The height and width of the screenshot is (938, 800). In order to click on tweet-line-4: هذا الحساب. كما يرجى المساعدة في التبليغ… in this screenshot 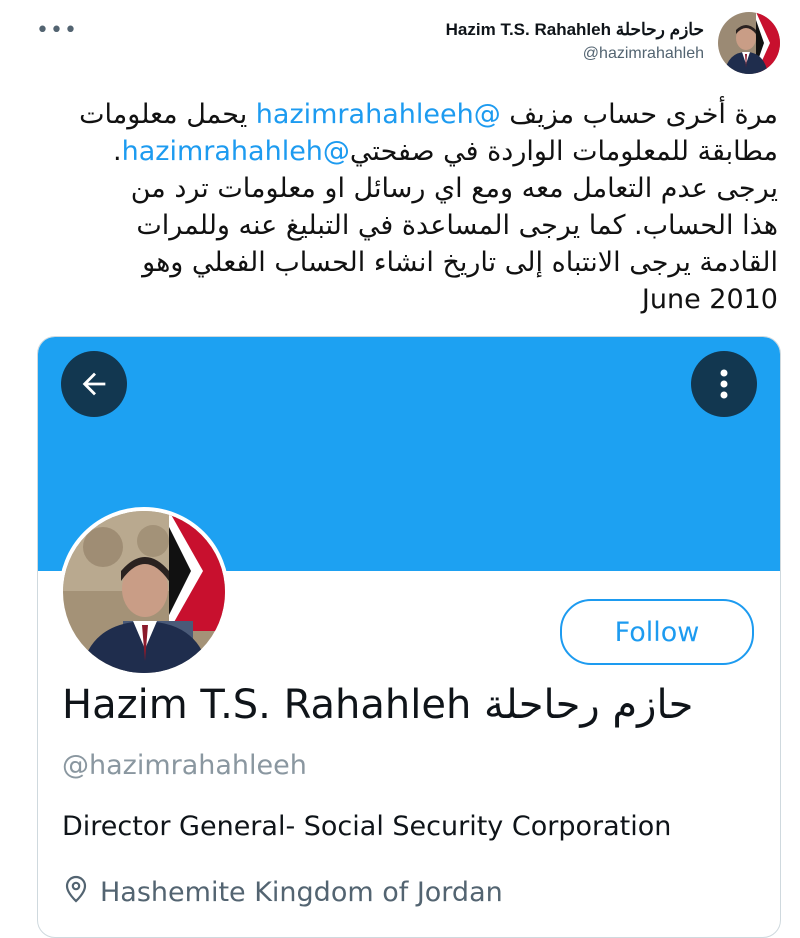, I will do `click(457, 225)`.